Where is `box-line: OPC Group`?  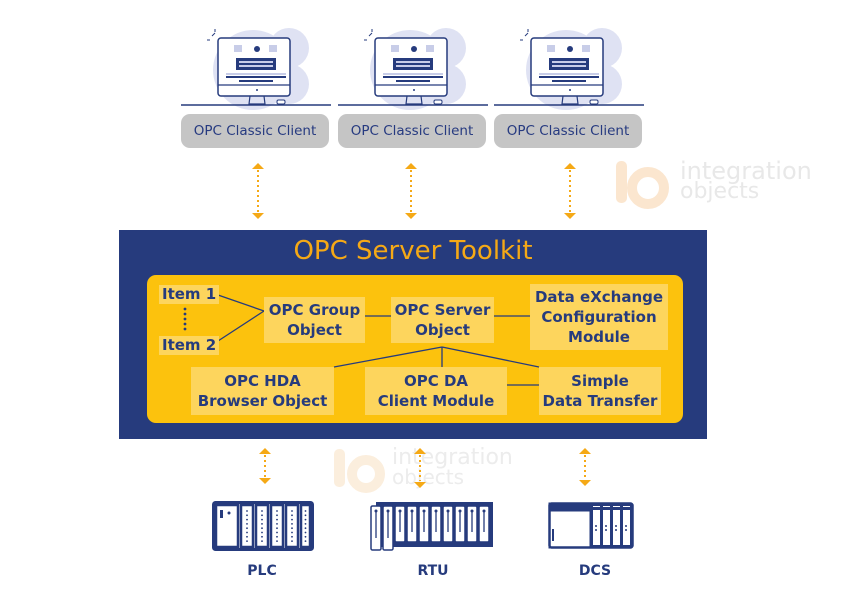
box-line: OPC Group is located at coordinates (314, 310).